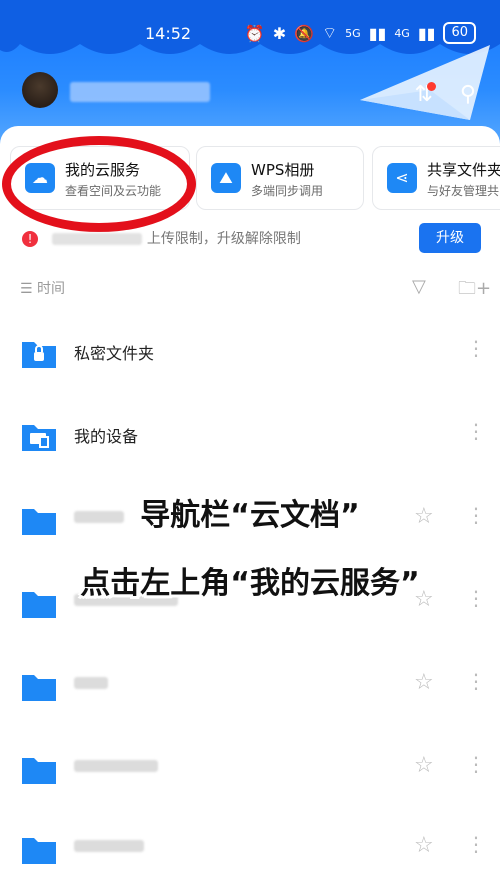  What do you see at coordinates (419, 286) in the screenshot?
I see `filter-icon: ▽` at bounding box center [419, 286].